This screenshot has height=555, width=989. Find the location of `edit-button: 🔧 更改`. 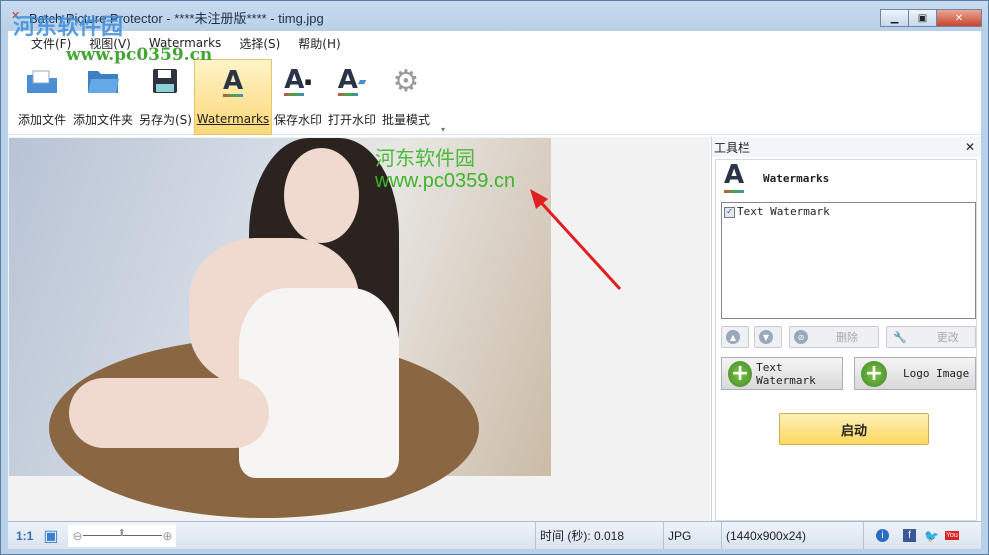

edit-button: 🔧 更改 is located at coordinates (931, 337).